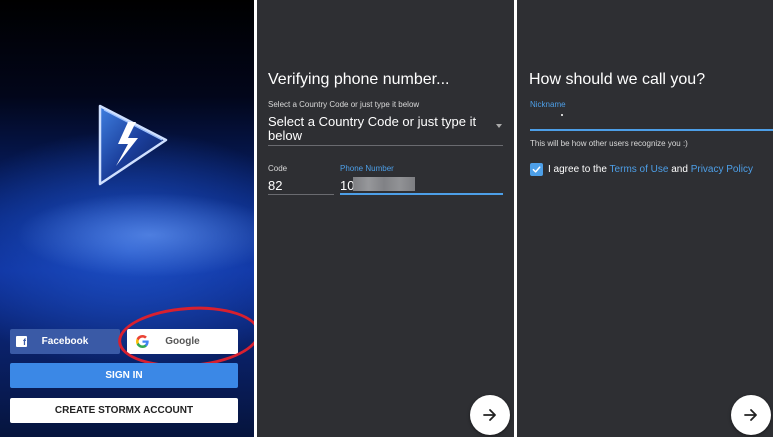 Image resolution: width=773 pixels, height=437 pixels. I want to click on agree-checkbox, so click(536, 169).